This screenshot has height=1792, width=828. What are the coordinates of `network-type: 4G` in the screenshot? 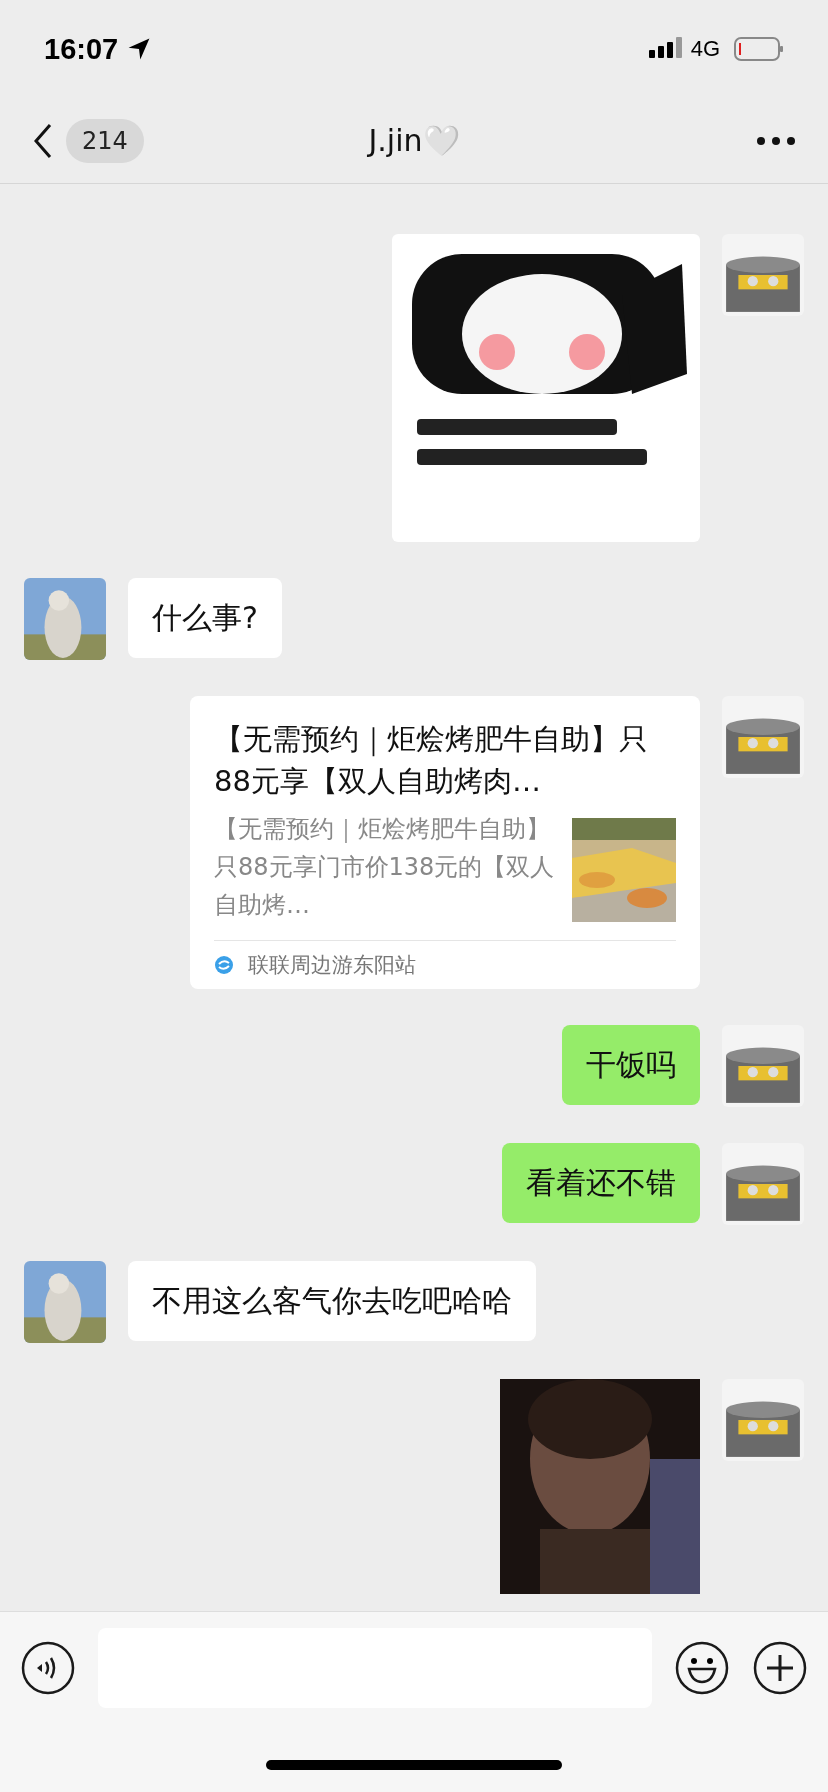 It's located at (705, 49).